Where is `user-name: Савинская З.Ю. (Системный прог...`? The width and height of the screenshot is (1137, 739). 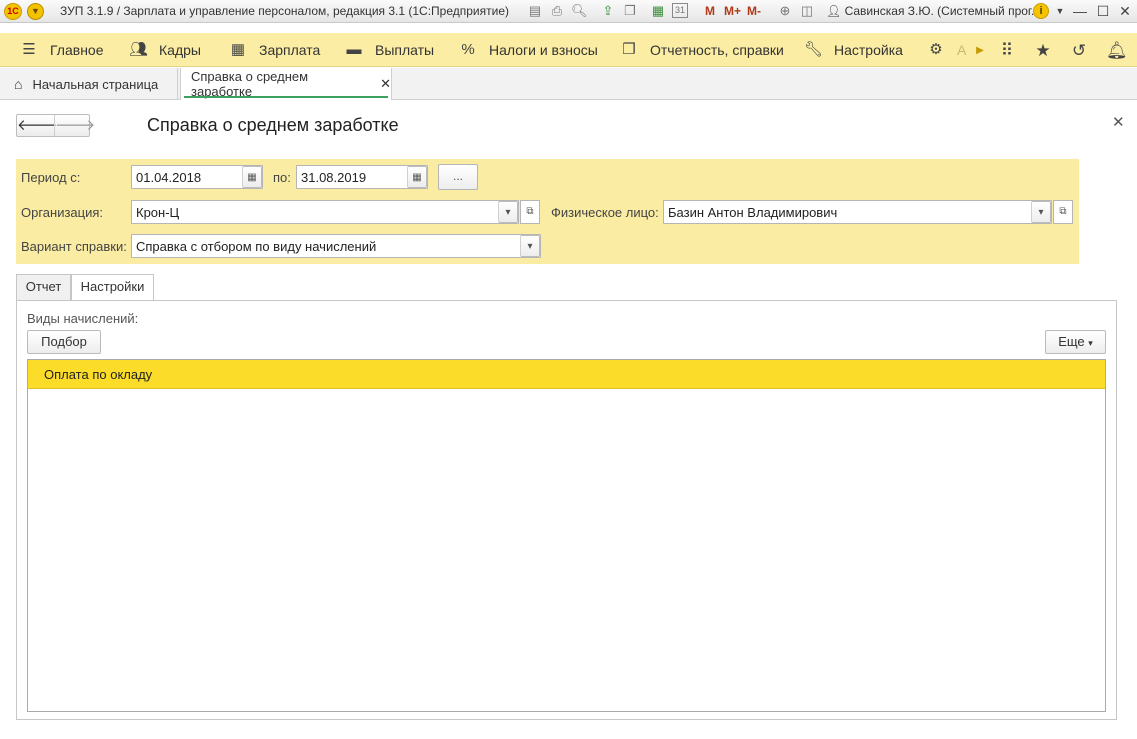 user-name: Савинская З.Ю. (Системный прог... is located at coordinates (942, 11).